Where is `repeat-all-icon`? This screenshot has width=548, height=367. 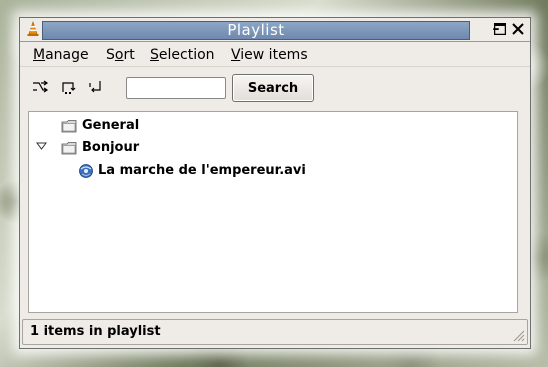 repeat-all-icon is located at coordinates (68, 87).